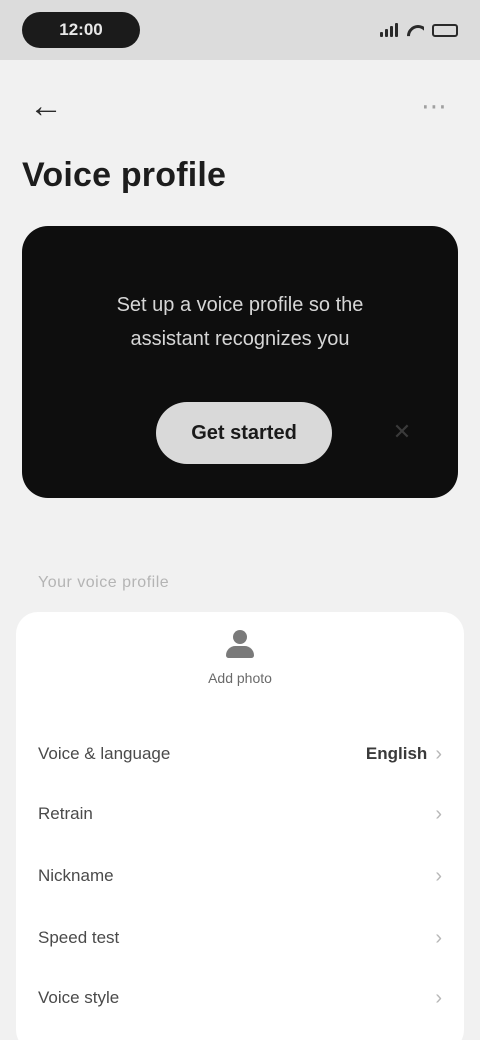 The image size is (480, 1040). What do you see at coordinates (240, 998) in the screenshot?
I see `setting-row-voice-style: Voice style ›` at bounding box center [240, 998].